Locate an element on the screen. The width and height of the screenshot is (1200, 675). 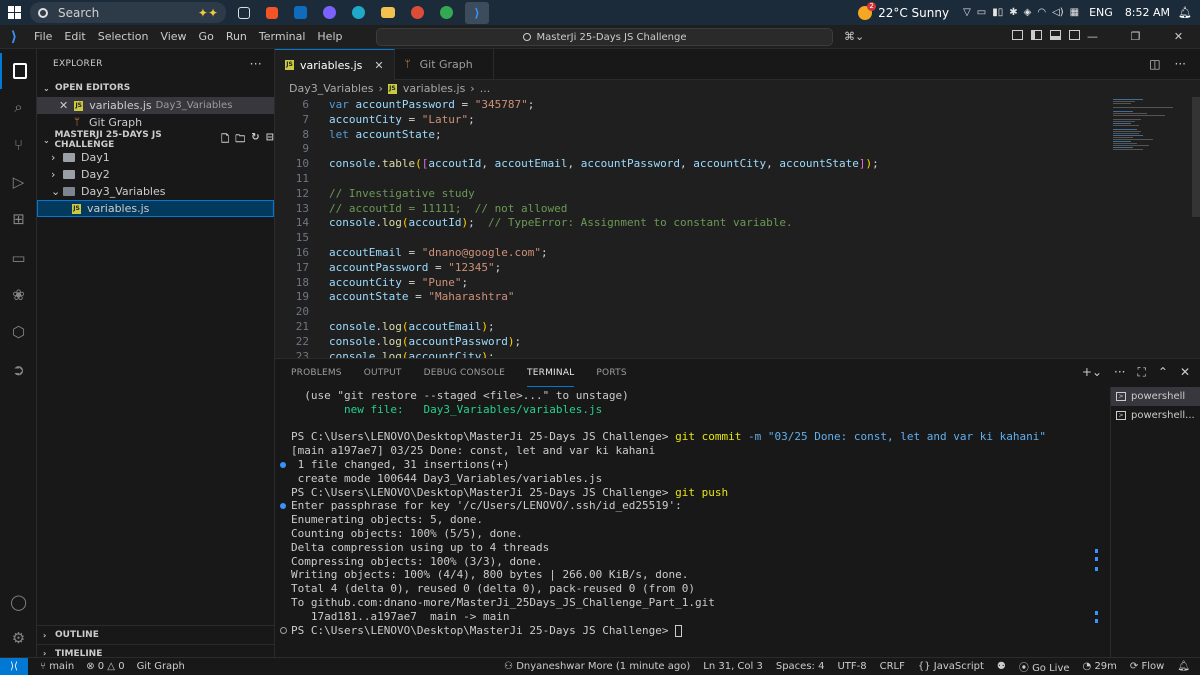
code-line: 7 accountCity = "Latur"; is located at coordinates (374, 119).